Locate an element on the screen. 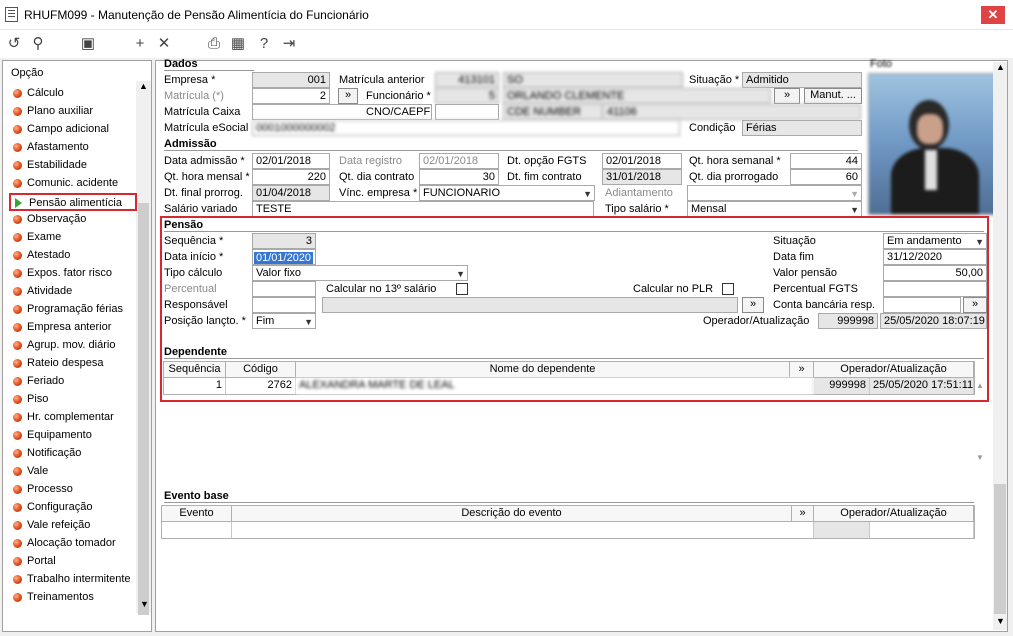  matricula-lookup-button: » is located at coordinates (348, 96).